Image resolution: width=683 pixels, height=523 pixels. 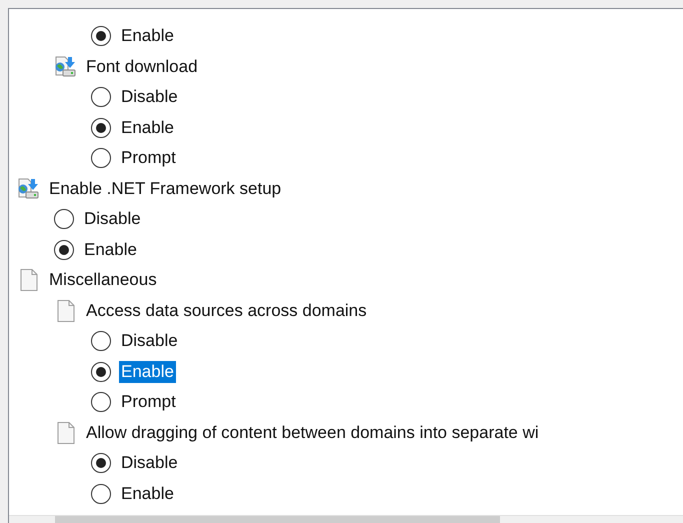 I want to click on horizontal-scrollbar, so click(x=346, y=519).